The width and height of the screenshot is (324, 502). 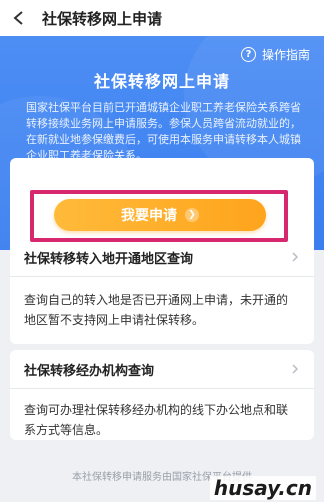 What do you see at coordinates (108, 257) in the screenshot?
I see `region-query-title: 社保转移转入地开通地区查询` at bounding box center [108, 257].